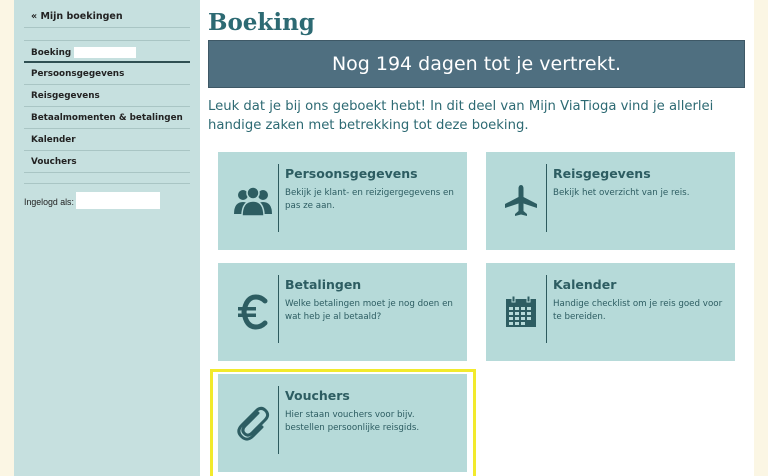 Image resolution: width=768 pixels, height=476 pixels. Describe the element at coordinates (521, 312) in the screenshot. I see `calendar-icon` at that location.